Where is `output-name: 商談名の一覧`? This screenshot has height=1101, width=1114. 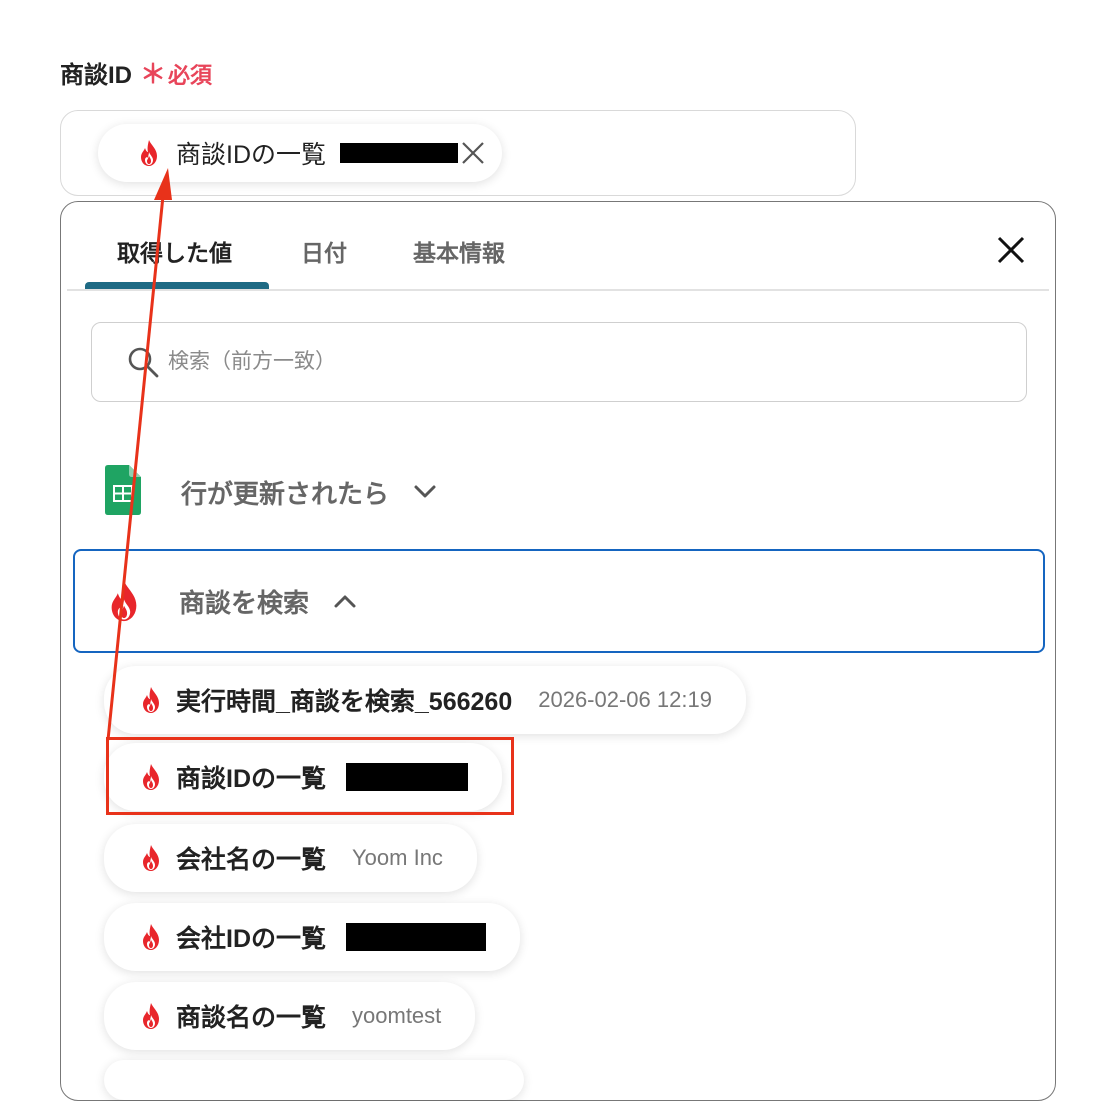 output-name: 商談名の一覧 is located at coordinates (251, 1018).